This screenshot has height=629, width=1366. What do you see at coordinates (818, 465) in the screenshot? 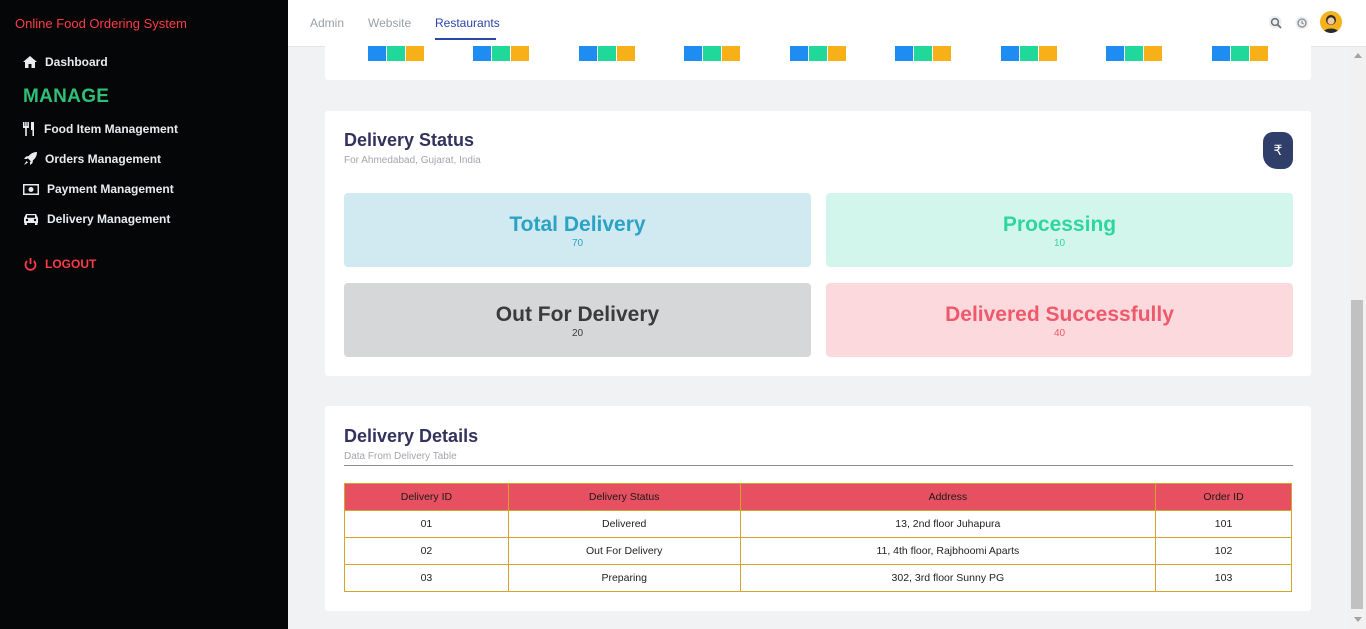
I see `divider` at bounding box center [818, 465].